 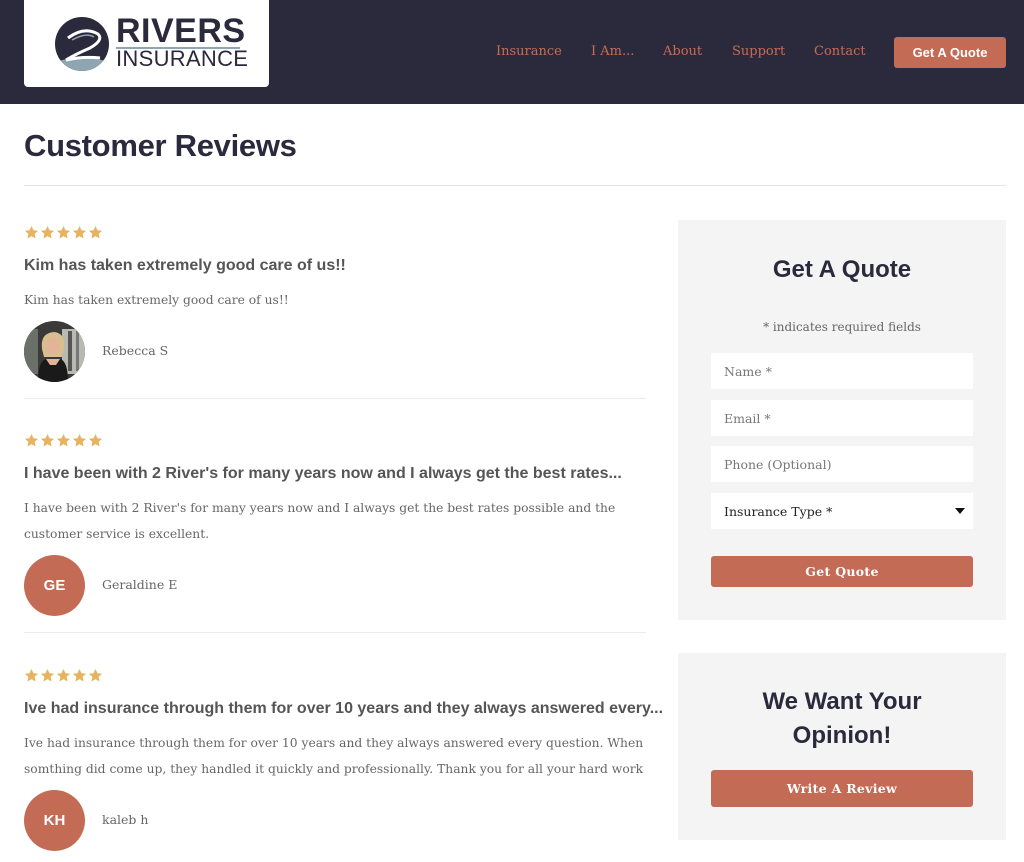 I want to click on logo: RIVERS INSURANCE, so click(x=146, y=43).